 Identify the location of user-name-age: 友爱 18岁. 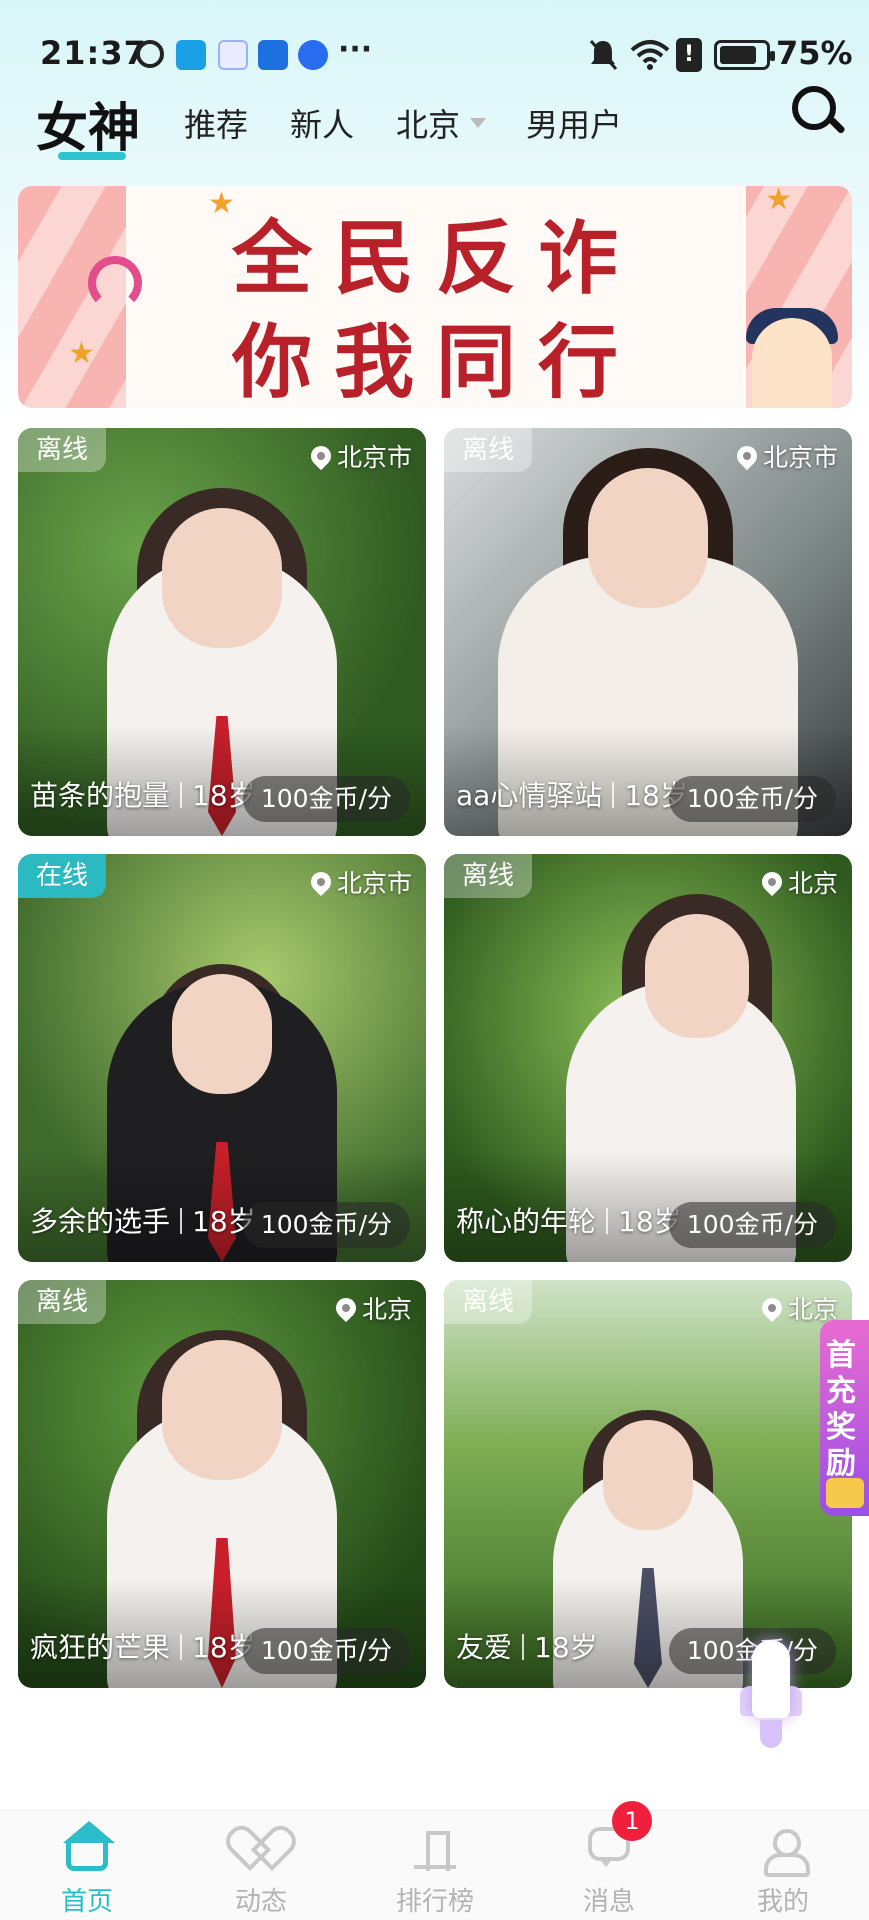
(527, 1647).